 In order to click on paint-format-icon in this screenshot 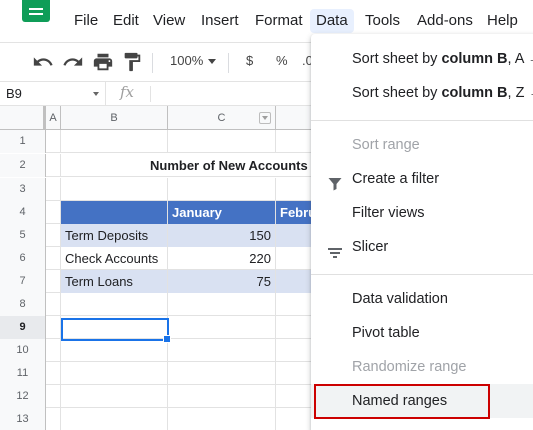, I will do `click(132, 62)`.